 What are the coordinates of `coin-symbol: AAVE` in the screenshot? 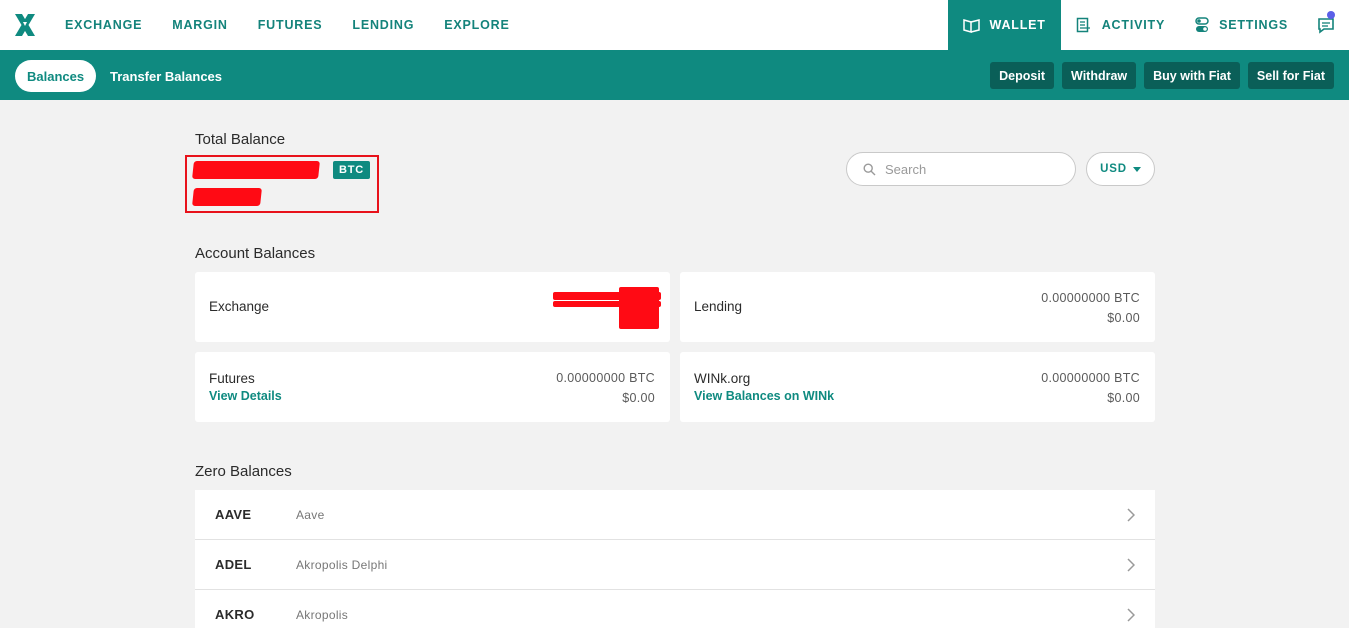 It's located at (233, 514).